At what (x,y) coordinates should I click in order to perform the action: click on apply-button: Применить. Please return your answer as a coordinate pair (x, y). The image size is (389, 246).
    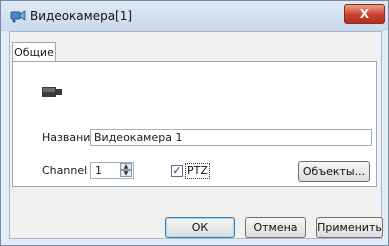
    Looking at the image, I should click on (349, 227).